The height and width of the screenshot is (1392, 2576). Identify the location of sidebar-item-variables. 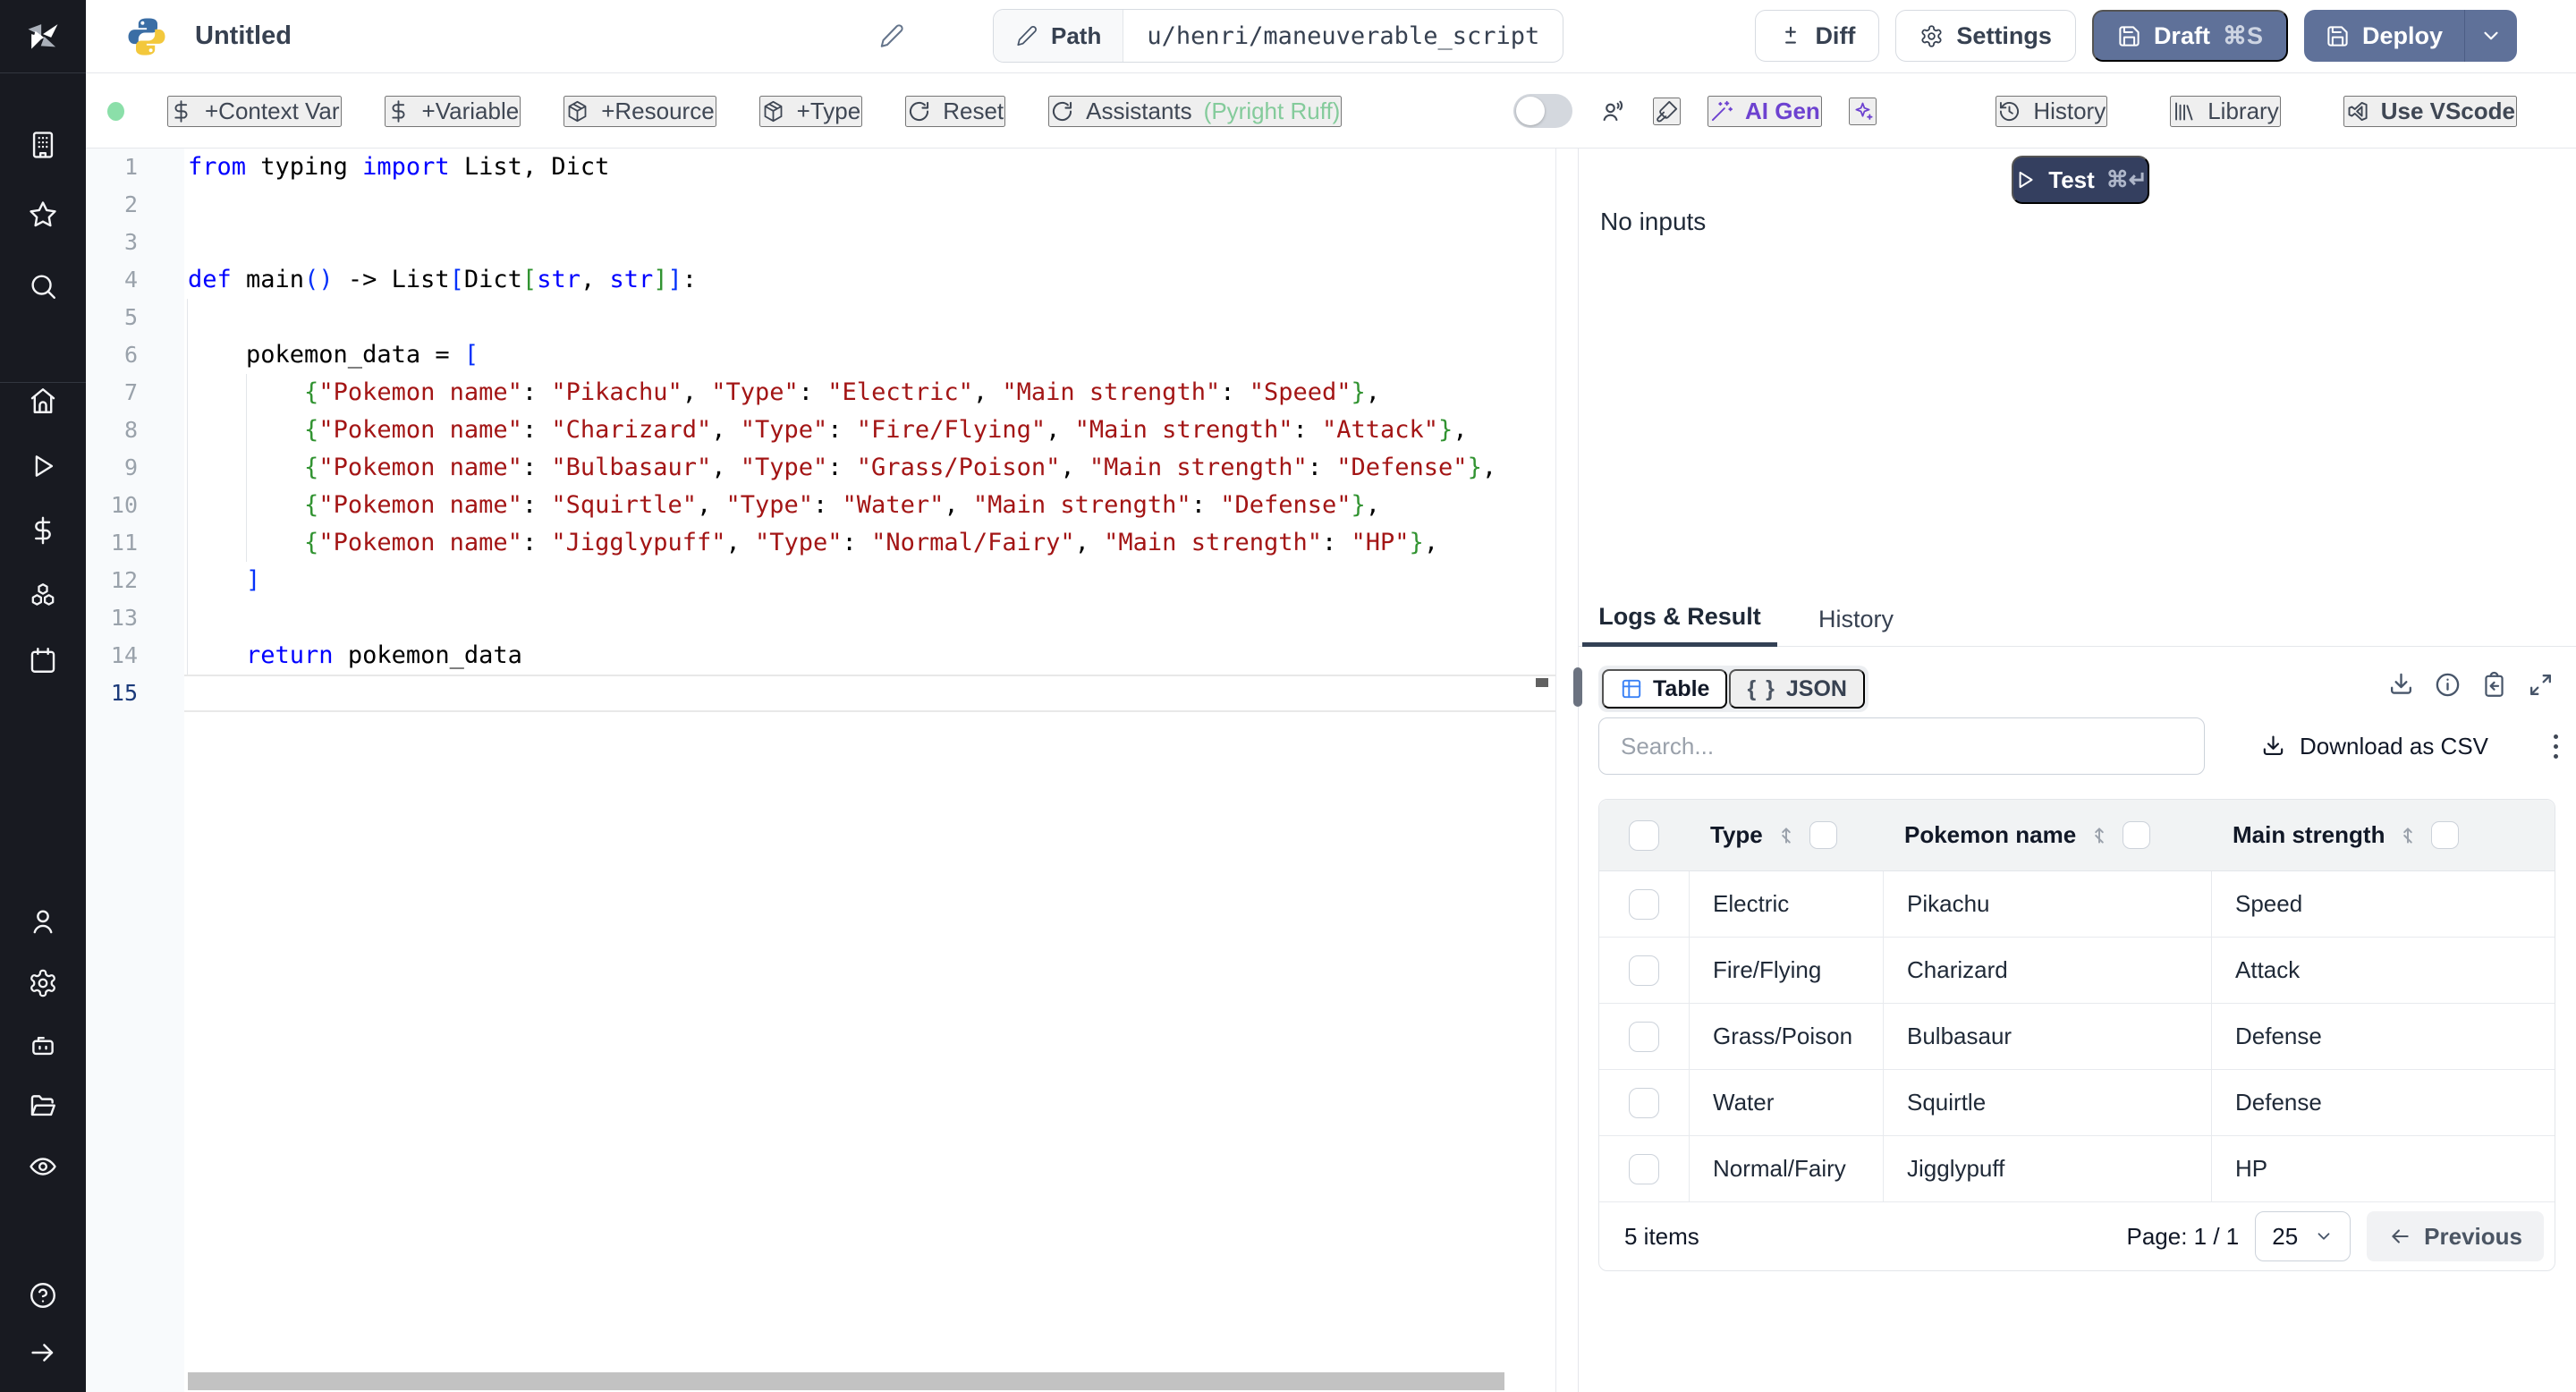
(43, 530).